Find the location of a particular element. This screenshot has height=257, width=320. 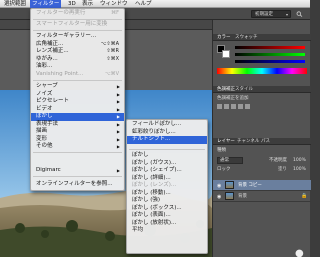

adjustment-icons is located at coordinates (247, 107).